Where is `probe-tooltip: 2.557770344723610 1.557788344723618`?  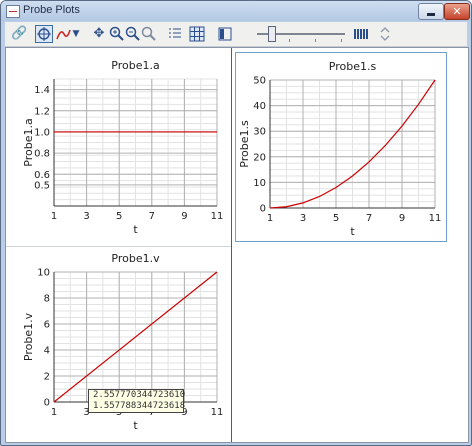 probe-tooltip: 2.557770344723610 1.557788344723618 is located at coordinates (137, 401).